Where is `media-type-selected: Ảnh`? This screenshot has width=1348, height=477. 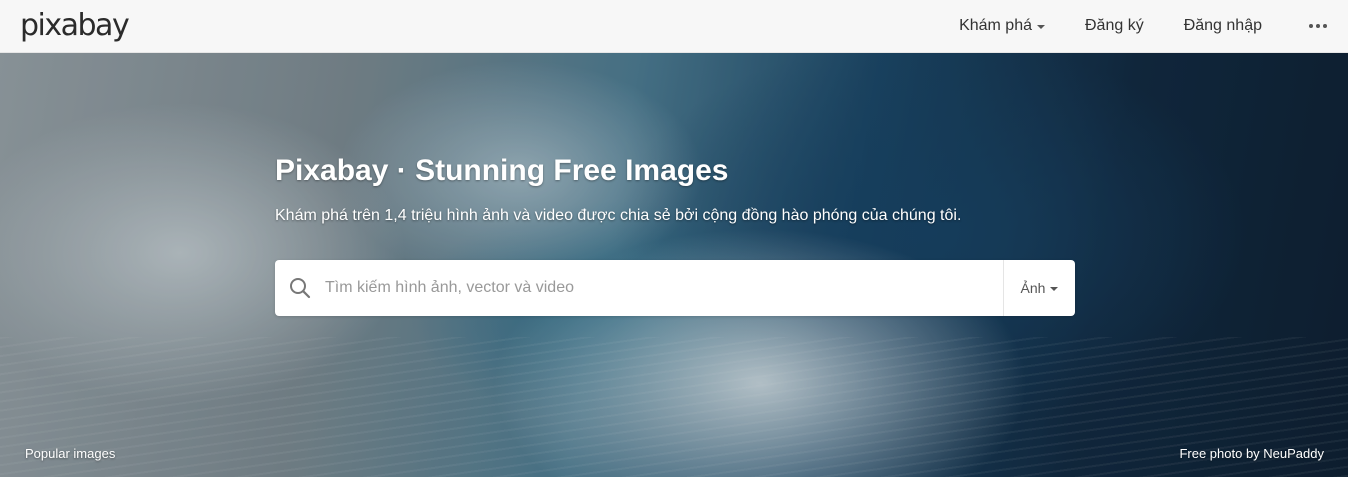
media-type-selected: Ảnh is located at coordinates (1033, 288).